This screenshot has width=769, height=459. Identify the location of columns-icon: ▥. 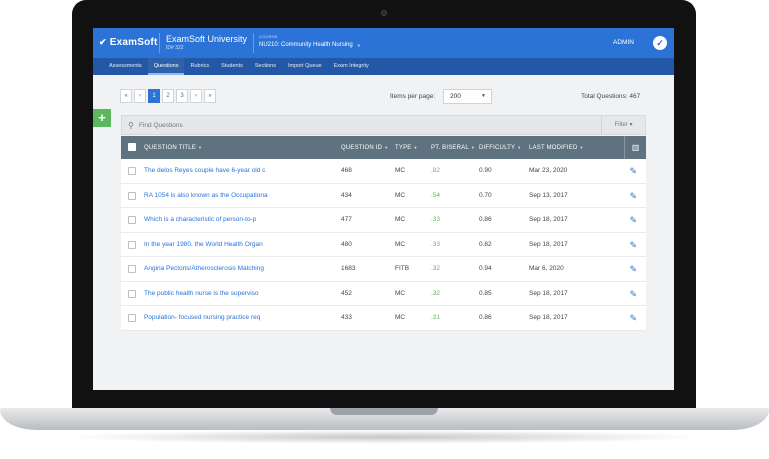
(635, 147).